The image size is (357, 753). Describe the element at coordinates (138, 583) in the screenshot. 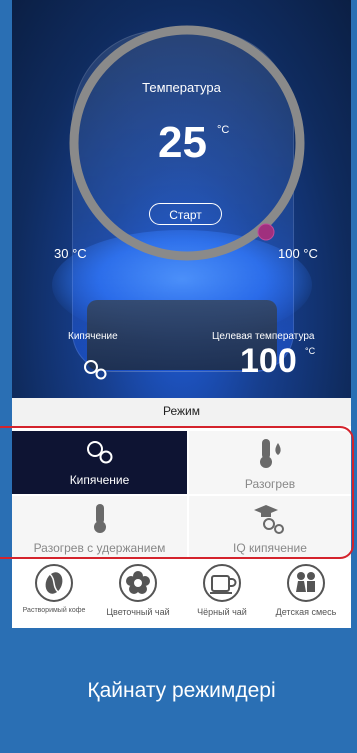

I see `flower-icon` at that location.